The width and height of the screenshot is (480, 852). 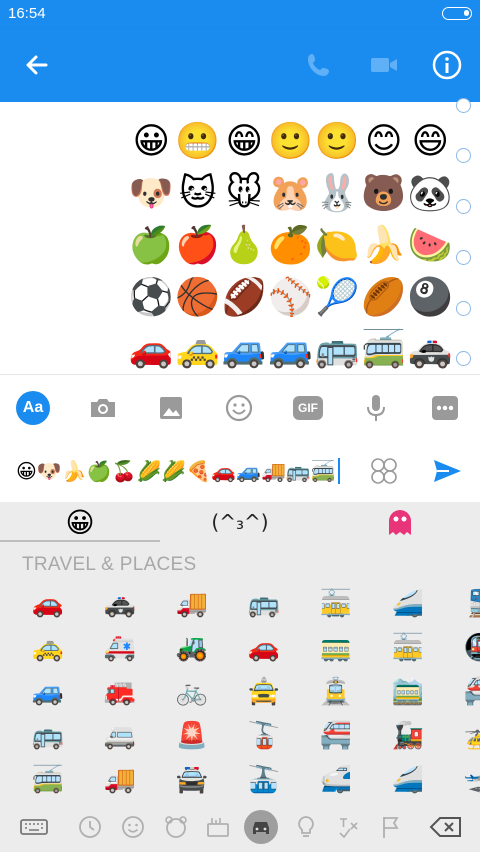 What do you see at coordinates (384, 65) in the screenshot?
I see `video-camera-icon` at bounding box center [384, 65].